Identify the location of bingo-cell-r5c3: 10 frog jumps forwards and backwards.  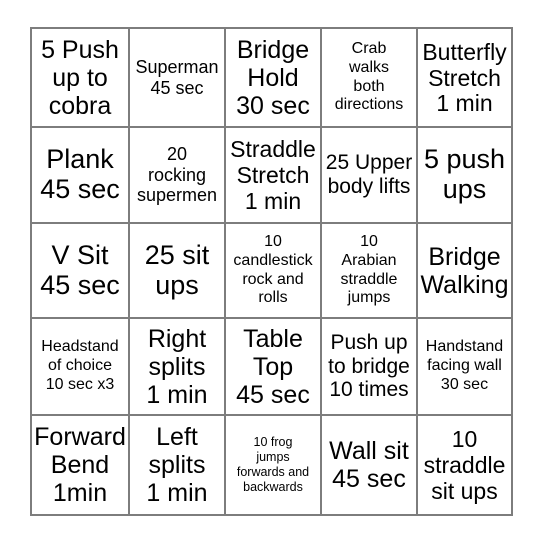
(274, 466).